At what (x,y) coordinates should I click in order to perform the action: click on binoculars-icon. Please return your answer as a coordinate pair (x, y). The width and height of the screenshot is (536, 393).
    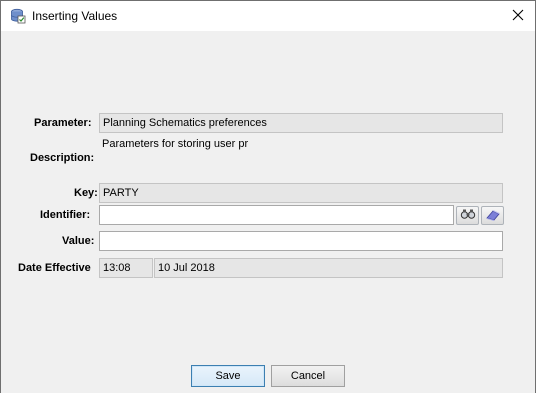
    Looking at the image, I should click on (468, 215).